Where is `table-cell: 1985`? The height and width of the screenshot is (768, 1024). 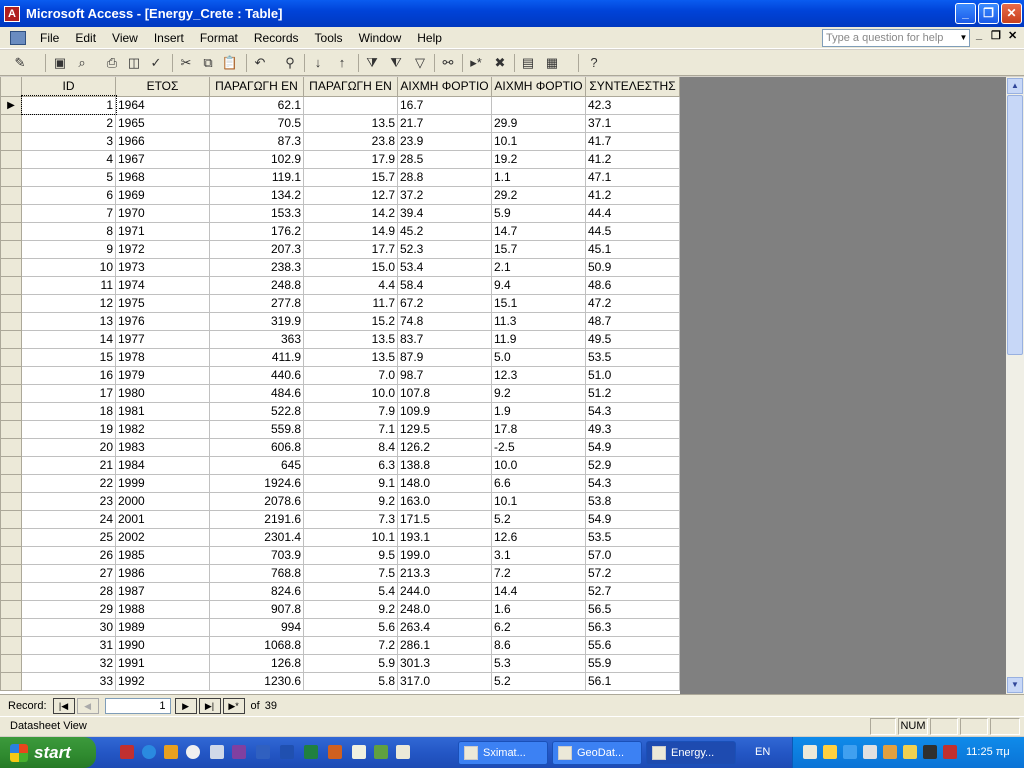
table-cell: 1985 is located at coordinates (162, 555).